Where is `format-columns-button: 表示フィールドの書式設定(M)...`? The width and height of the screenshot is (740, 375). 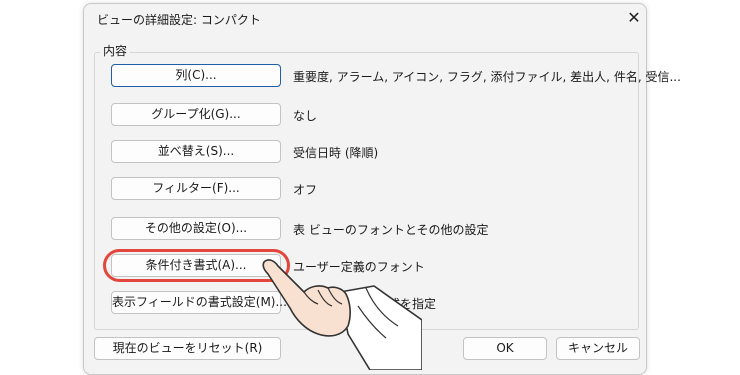
format-columns-button: 表示フィールドの書式設定(M)... is located at coordinates (199, 302).